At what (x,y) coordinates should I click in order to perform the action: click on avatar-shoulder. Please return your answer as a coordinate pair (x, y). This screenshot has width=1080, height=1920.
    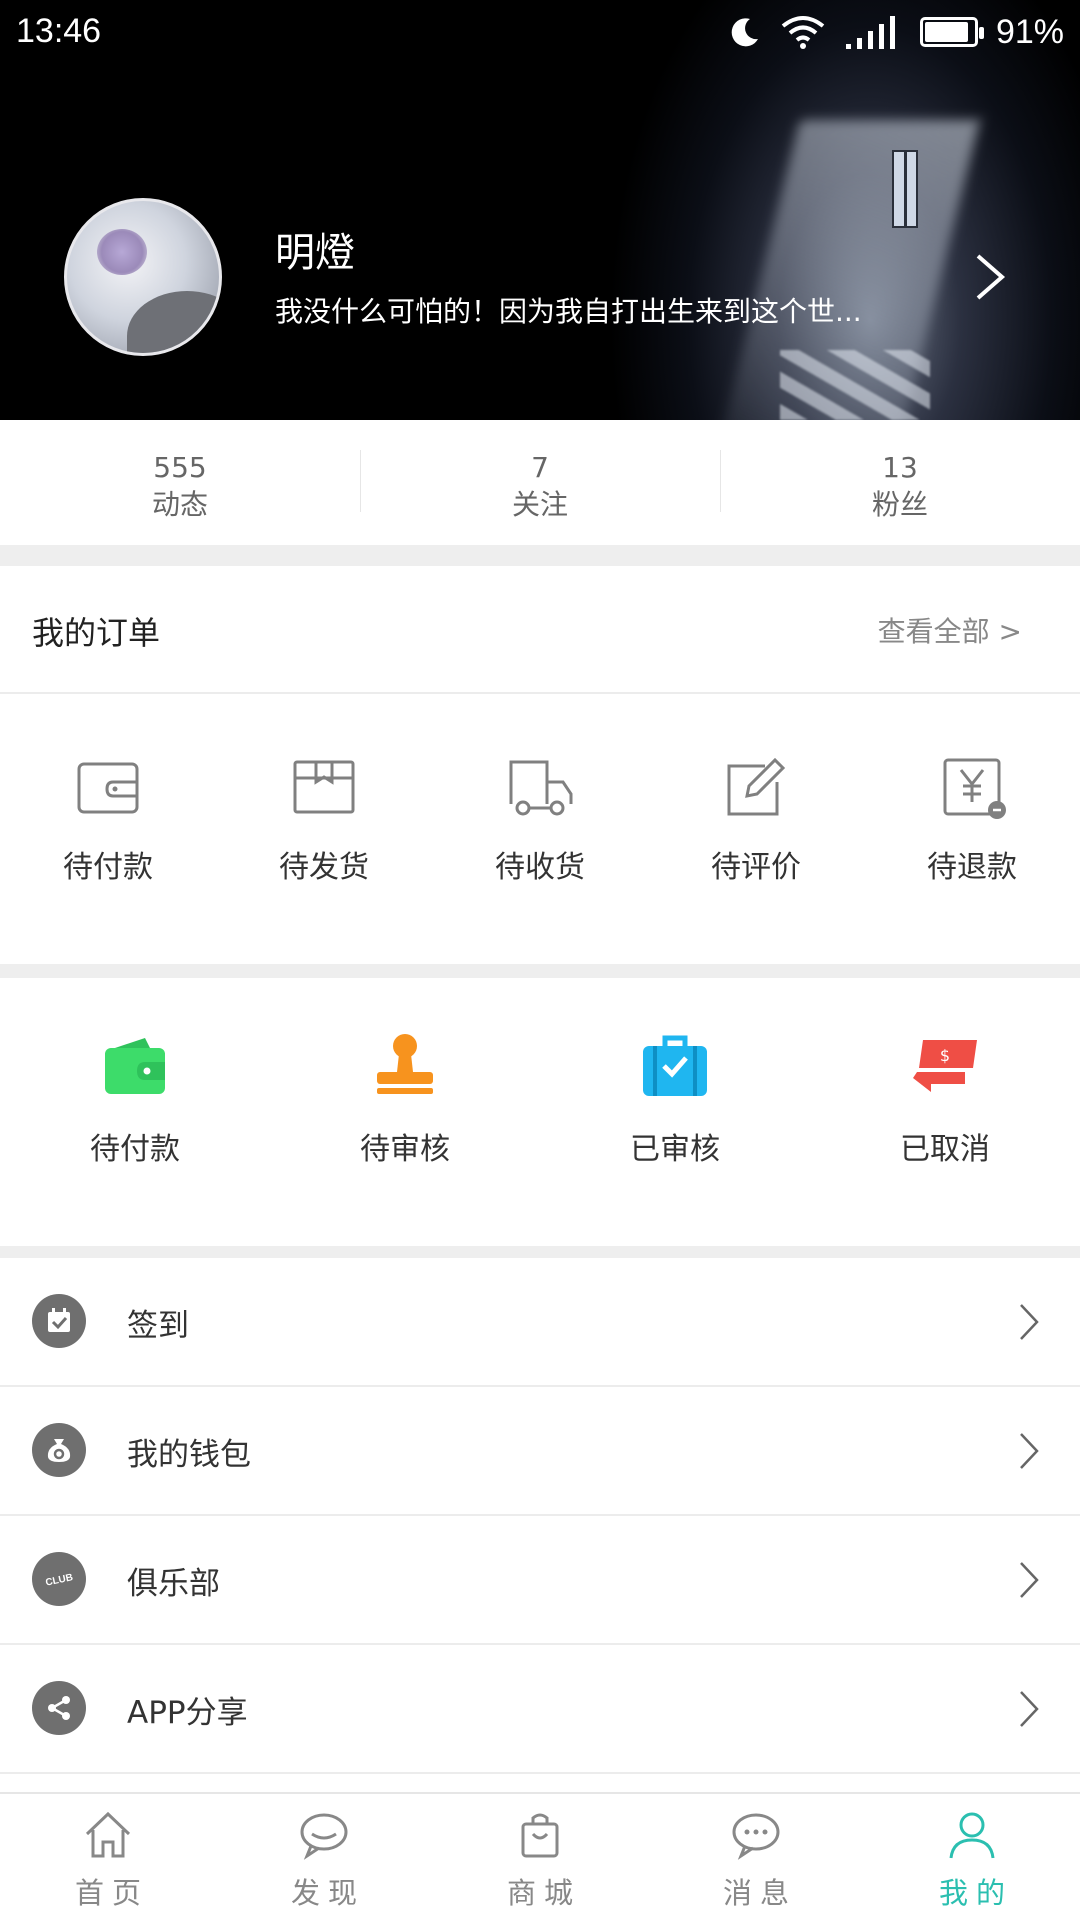
    Looking at the image, I should click on (173, 322).